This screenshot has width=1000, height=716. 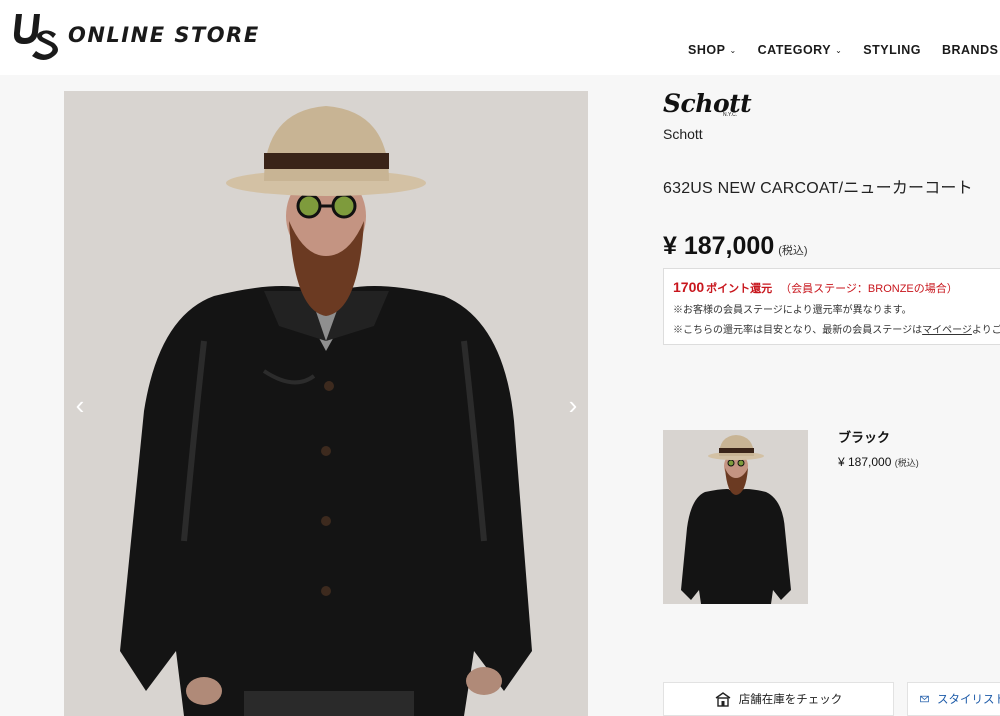 I want to click on nav-styling-label: STYLING, so click(x=892, y=50).